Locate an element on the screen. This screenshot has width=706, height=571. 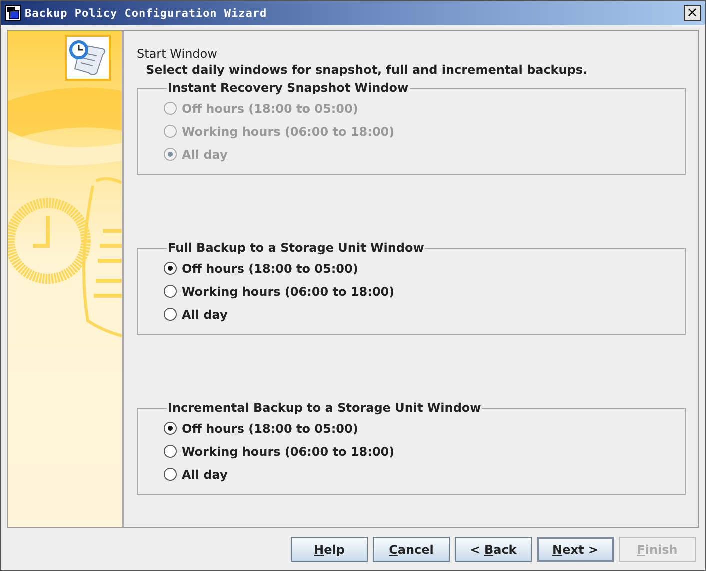
window-title: Backup Policy Configuration Wizard is located at coordinates (146, 13).